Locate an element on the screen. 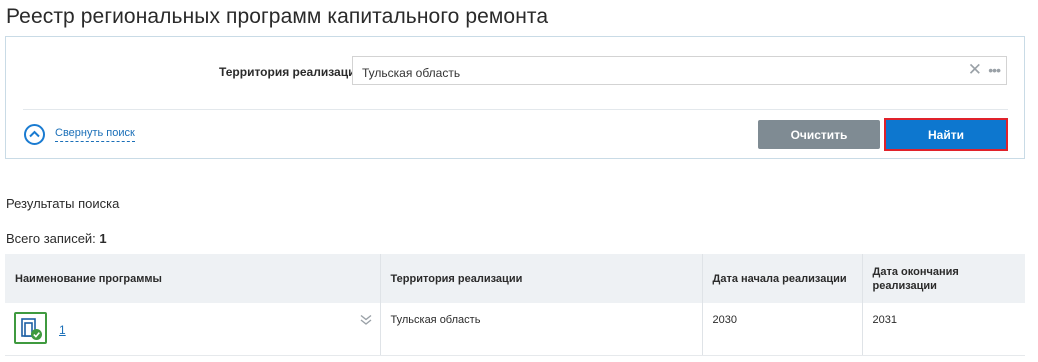  collapse-search-link: Свернуть поиск is located at coordinates (79, 134).